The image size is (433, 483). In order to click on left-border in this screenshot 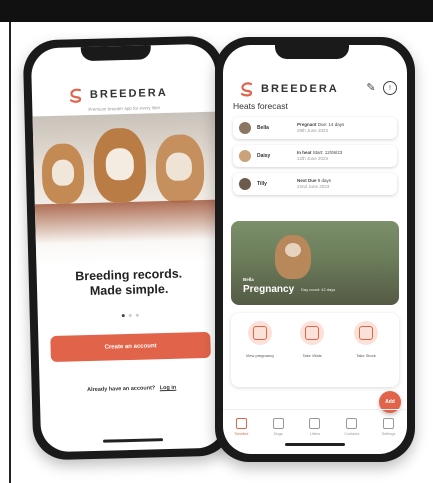, I will do `click(10, 252)`.